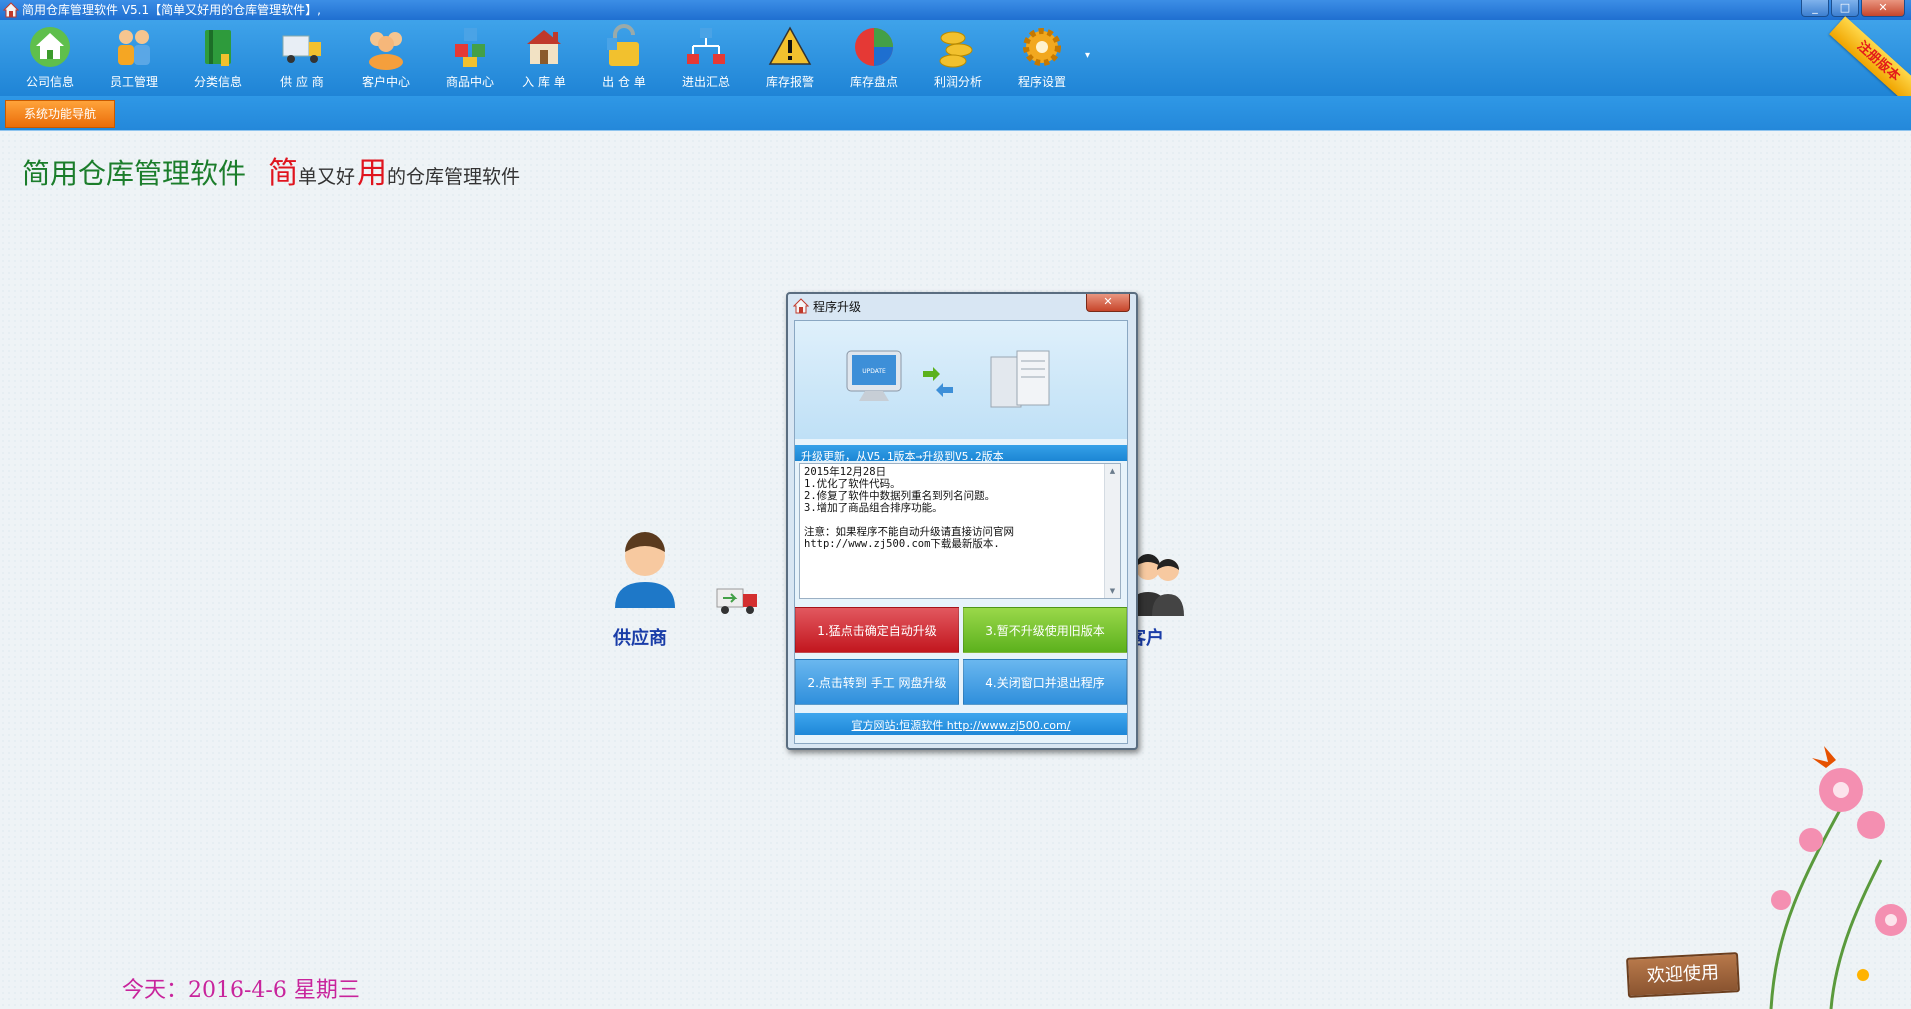  Describe the element at coordinates (909, 532) in the screenshot. I see `note-line: 注意：如果程序不能自动升级请直接访问官网` at that location.